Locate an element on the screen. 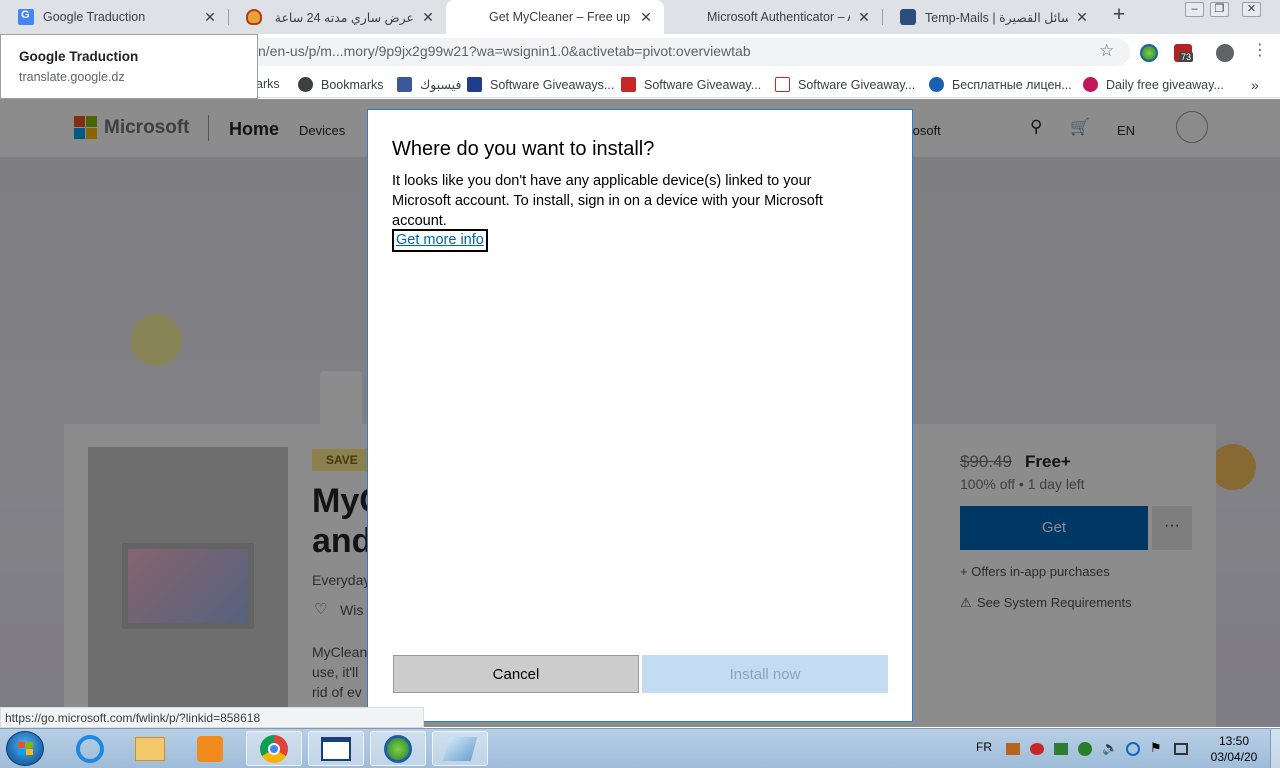 The image size is (1280, 768). profile-icon is located at coordinates (1225, 53).